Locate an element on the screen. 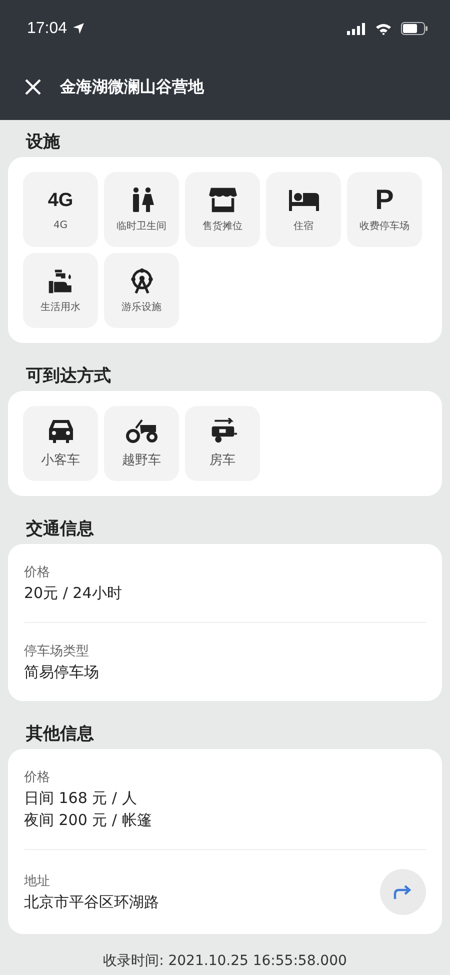 This screenshot has height=975, width=450. location-arrow-icon is located at coordinates (79, 28).